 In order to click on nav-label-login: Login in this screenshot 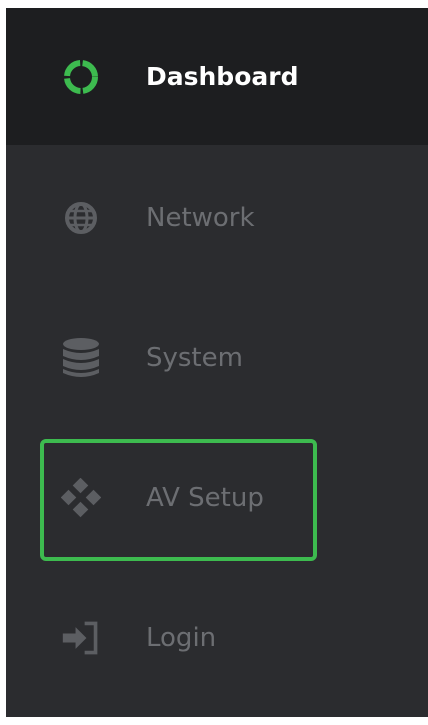, I will do `click(181, 638)`.